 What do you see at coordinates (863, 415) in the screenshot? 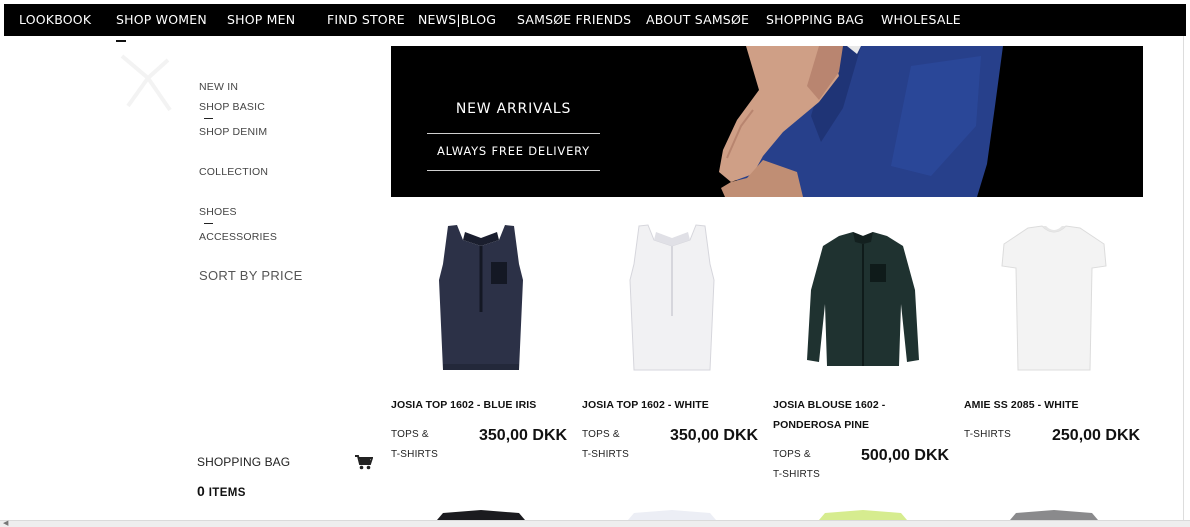
I see `product-name: JOSIA BLOUSE 1602 - PONDEROSA PINE` at bounding box center [863, 415].